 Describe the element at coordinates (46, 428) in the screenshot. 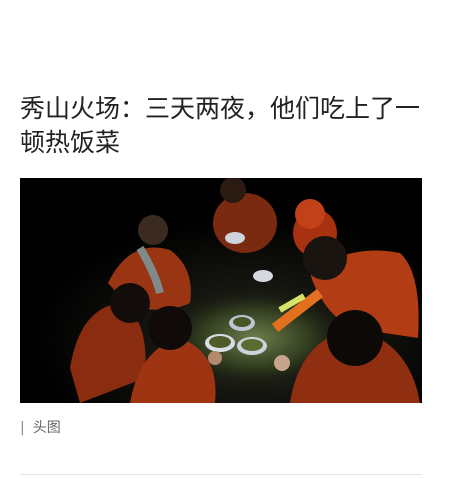

I see `caption-text: 头图` at that location.